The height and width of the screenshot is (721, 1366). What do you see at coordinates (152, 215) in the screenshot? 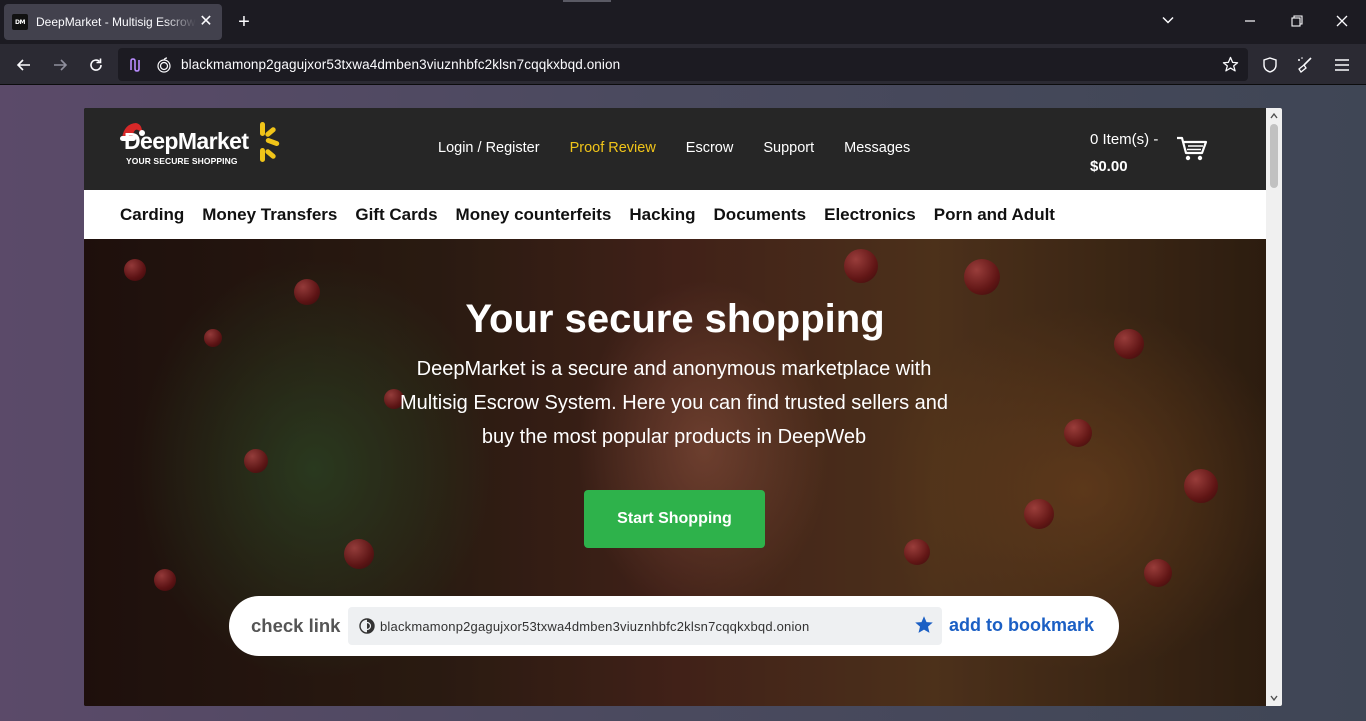
I see `category-carding: Carding` at bounding box center [152, 215].